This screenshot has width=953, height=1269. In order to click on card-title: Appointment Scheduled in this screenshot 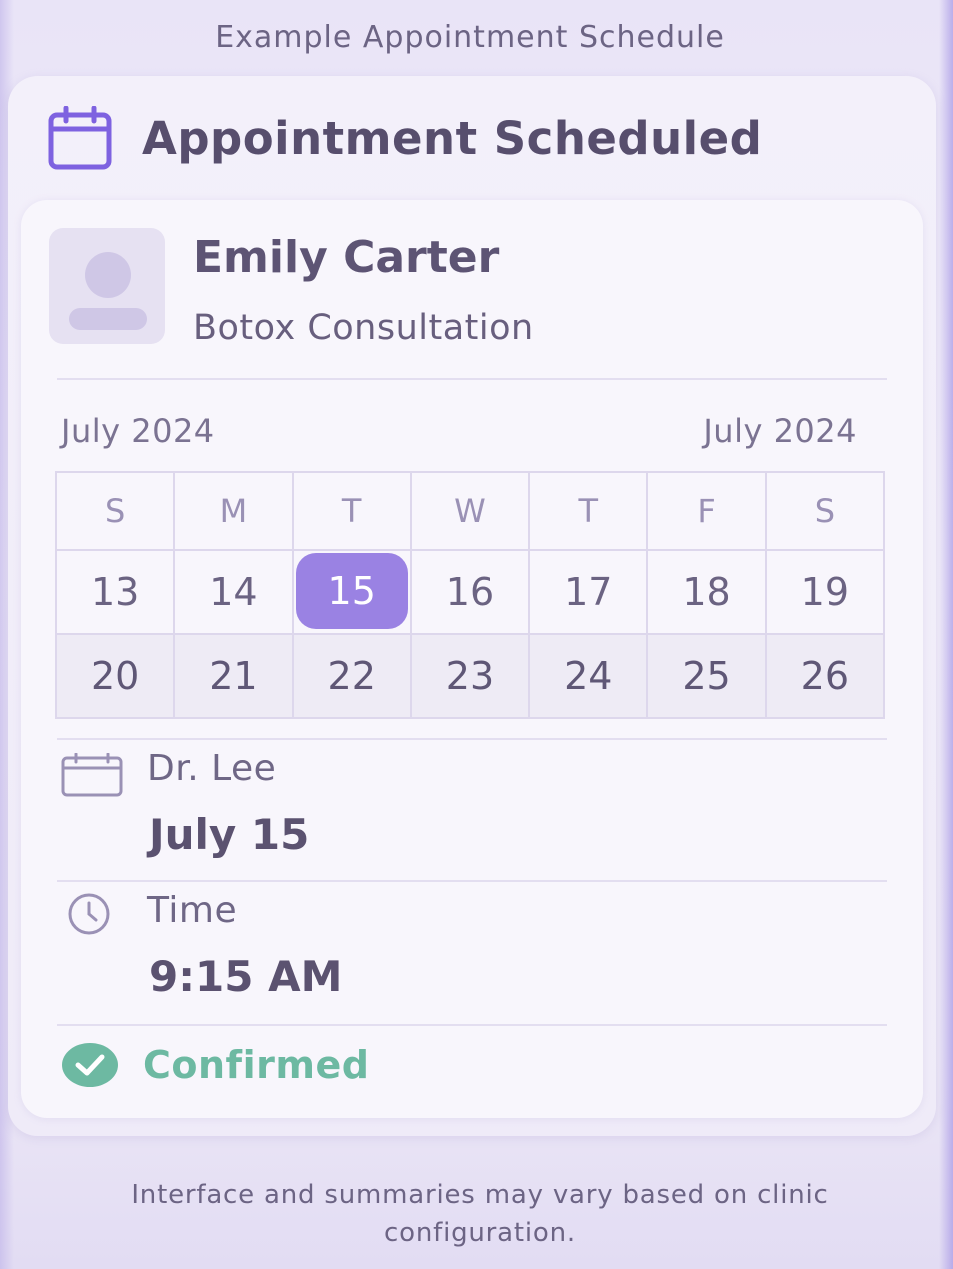, I will do `click(452, 138)`.